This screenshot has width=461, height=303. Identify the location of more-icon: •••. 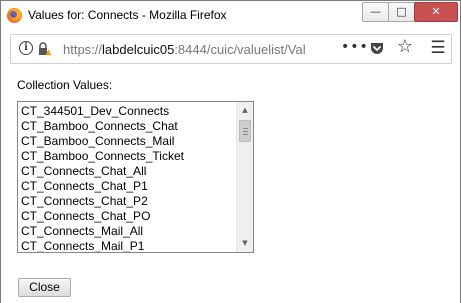
(354, 48).